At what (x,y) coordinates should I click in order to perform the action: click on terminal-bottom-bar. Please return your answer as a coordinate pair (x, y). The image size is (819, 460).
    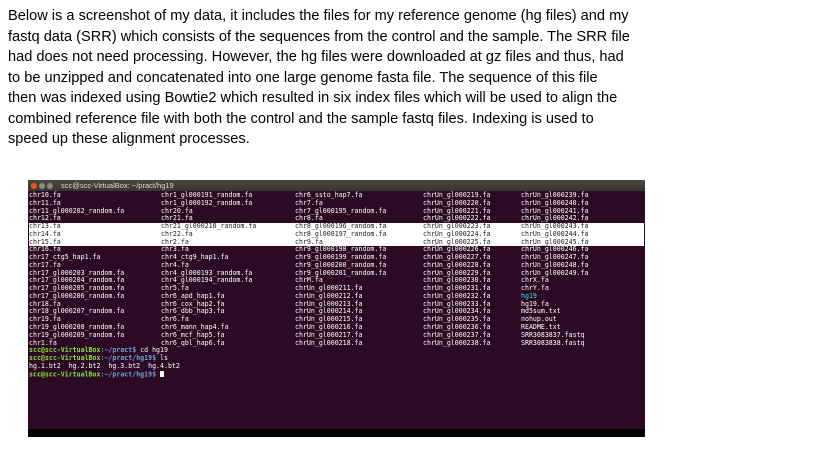
    Looking at the image, I should click on (336, 433).